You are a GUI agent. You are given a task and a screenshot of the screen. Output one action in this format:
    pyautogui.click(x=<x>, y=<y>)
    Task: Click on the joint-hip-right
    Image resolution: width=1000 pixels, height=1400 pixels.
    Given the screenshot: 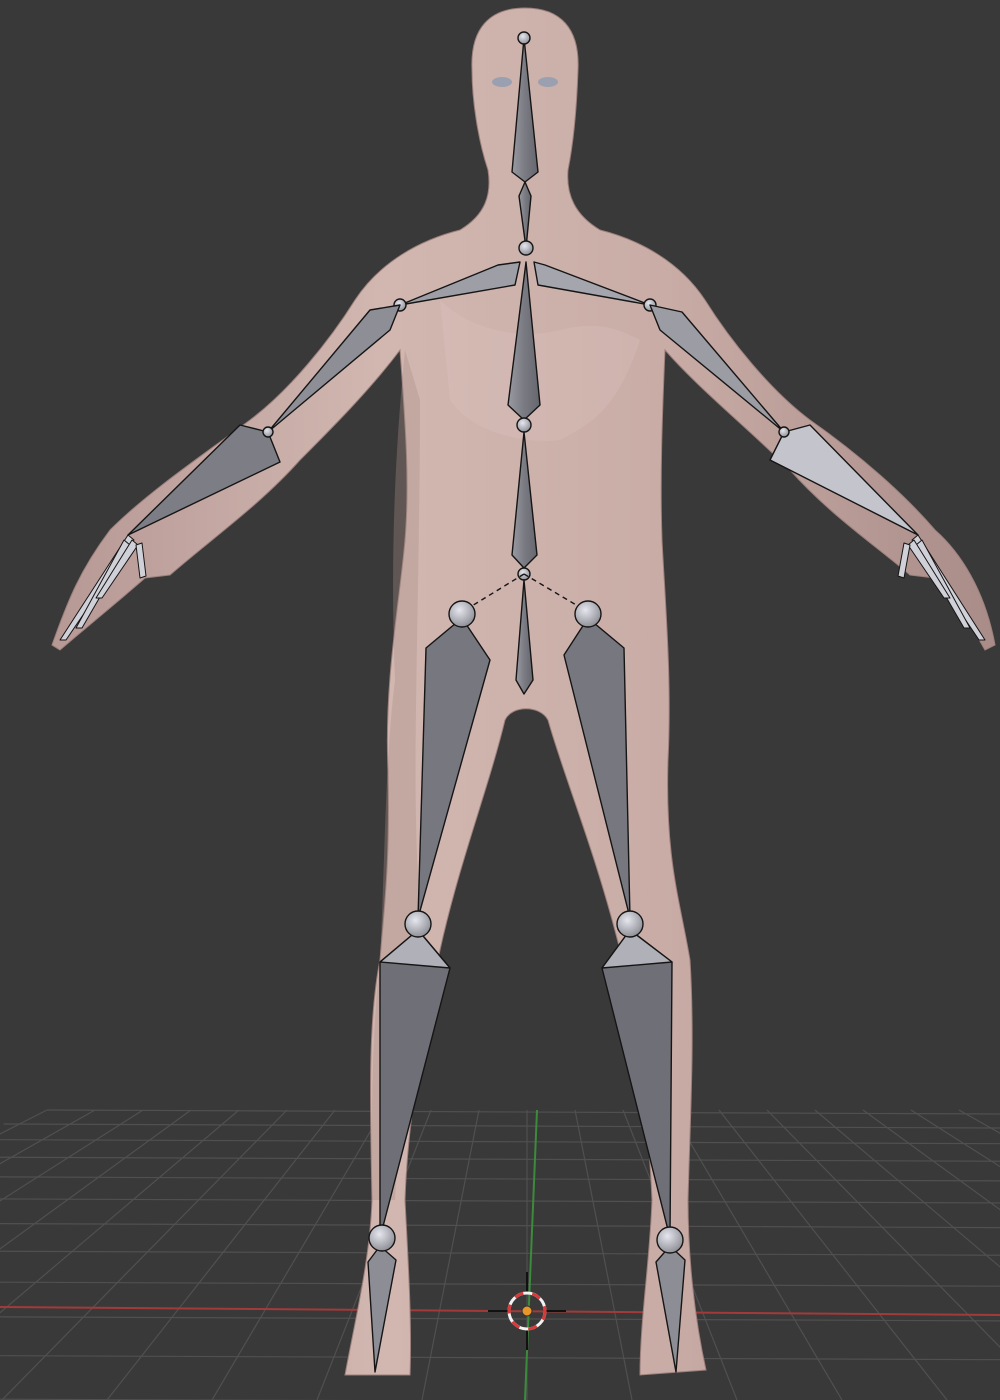 What is the action you would take?
    pyautogui.click(x=588, y=614)
    